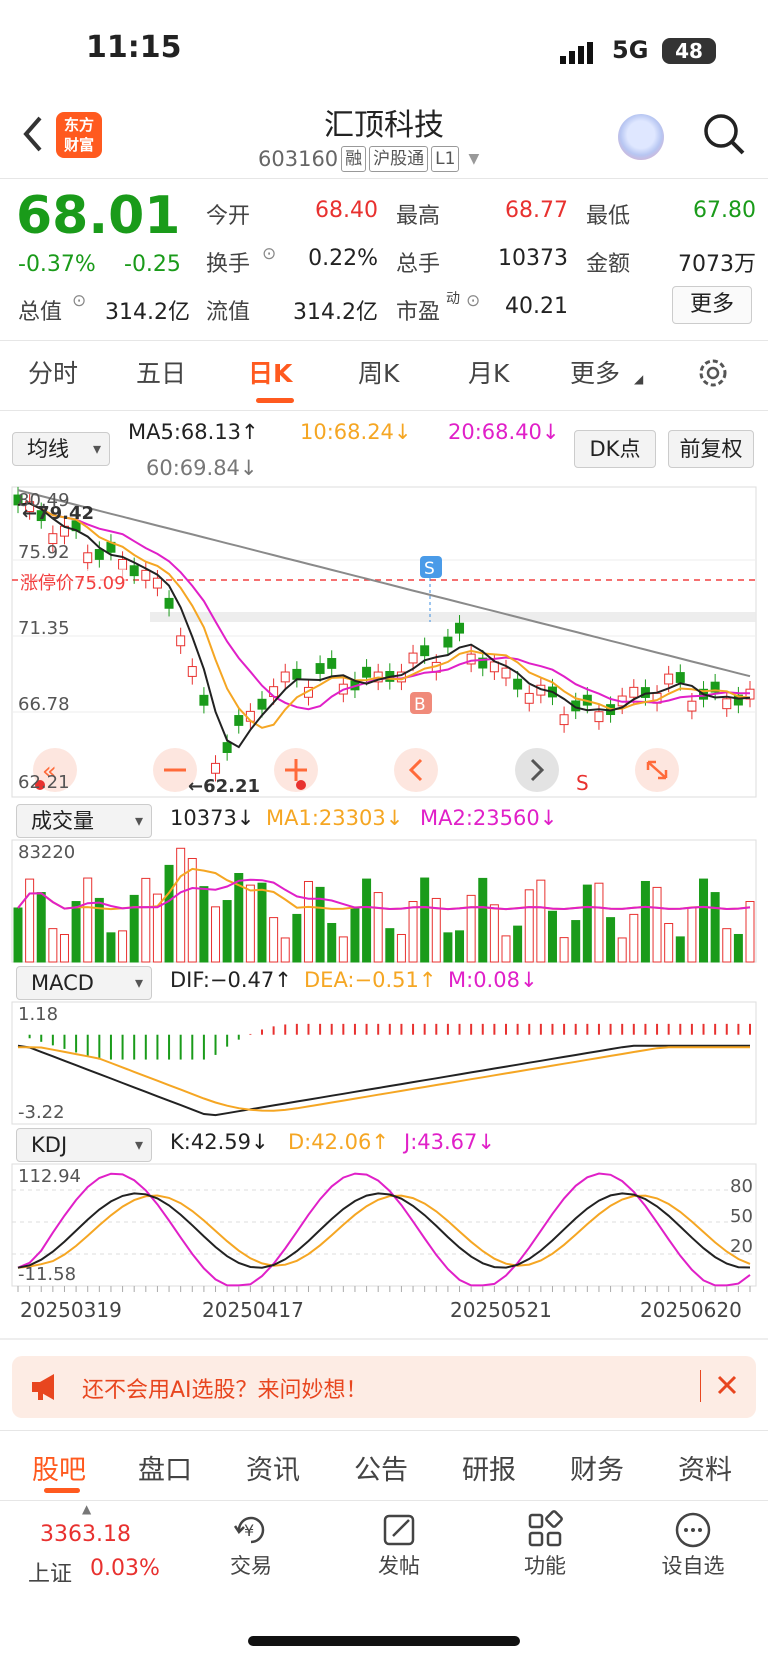  Describe the element at coordinates (418, 264) in the screenshot. I see `volume-label: 总手` at that location.